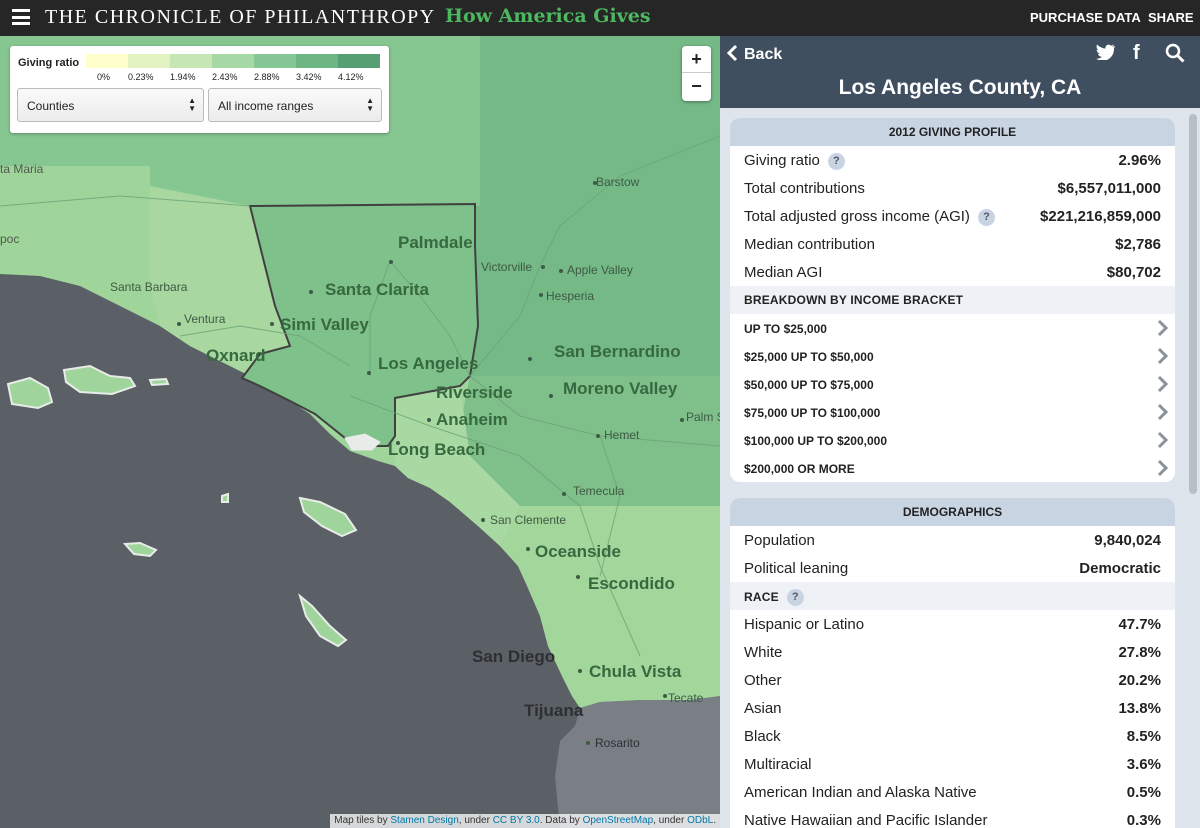 The height and width of the screenshot is (828, 1200). Describe the element at coordinates (1143, 792) in the screenshot. I see `race-value: 0.5%` at that location.